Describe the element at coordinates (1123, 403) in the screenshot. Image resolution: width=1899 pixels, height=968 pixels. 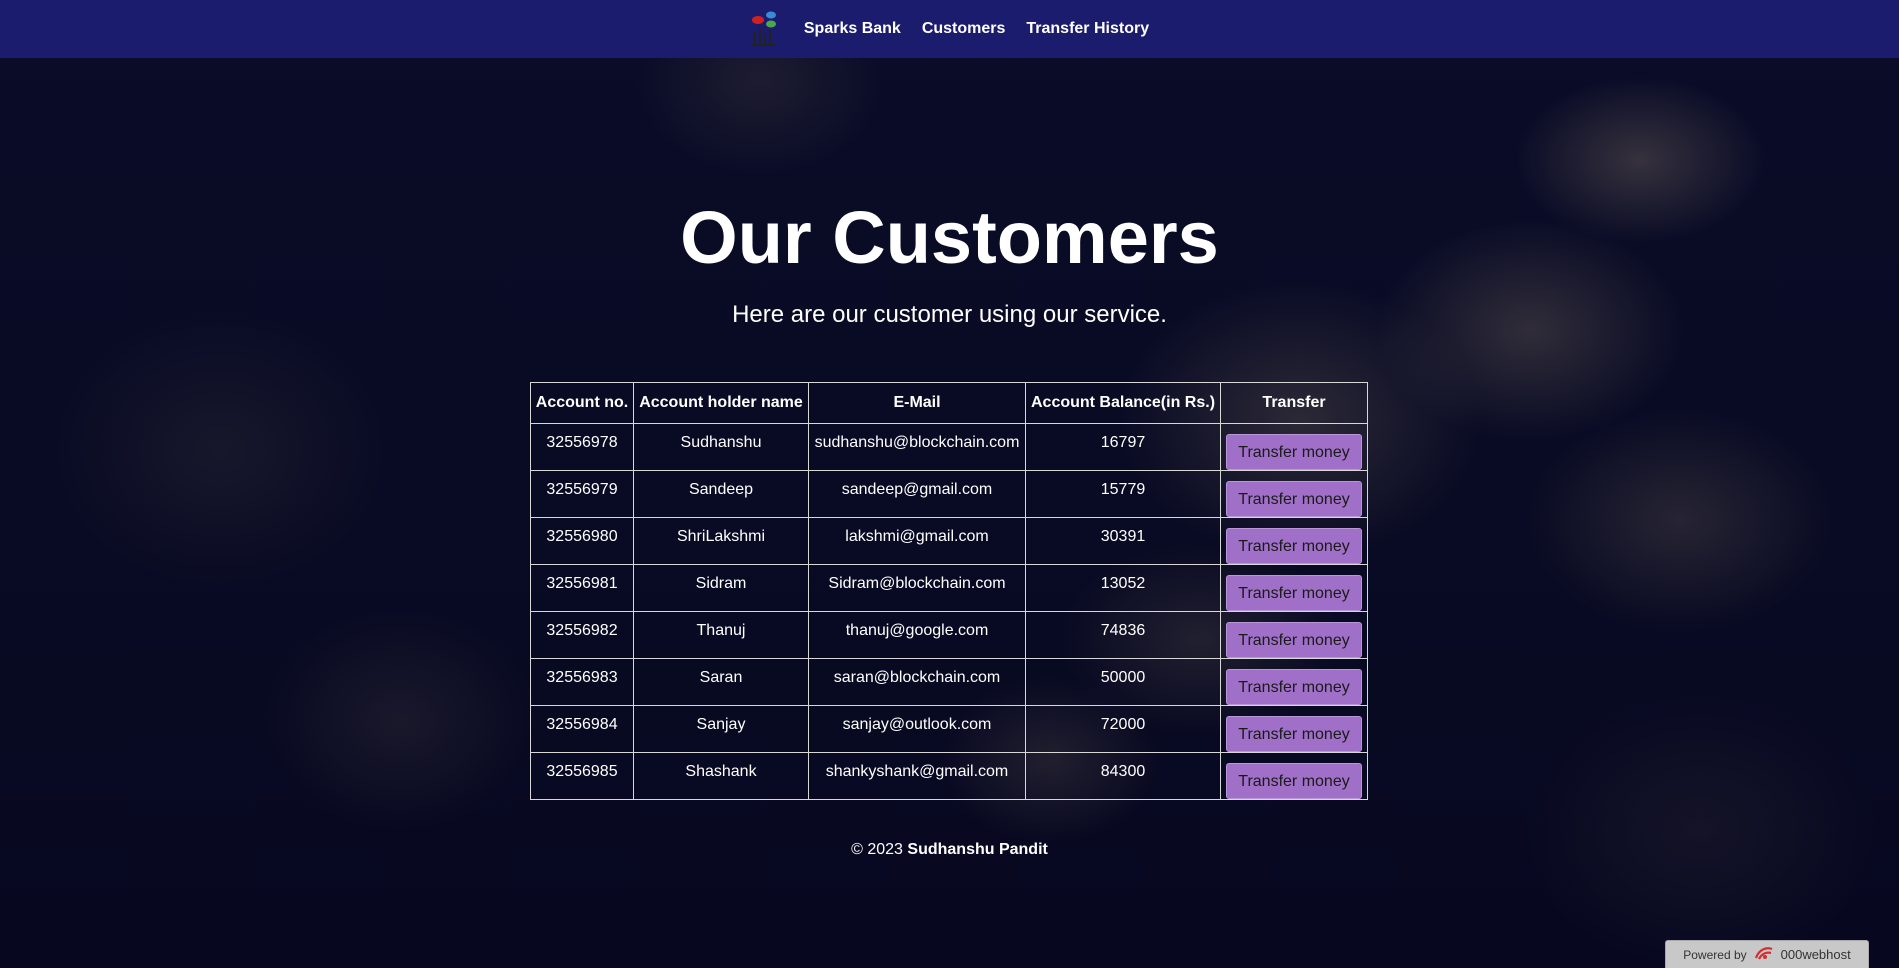
I see `header-balance: Account Balance(in Rs.)` at that location.